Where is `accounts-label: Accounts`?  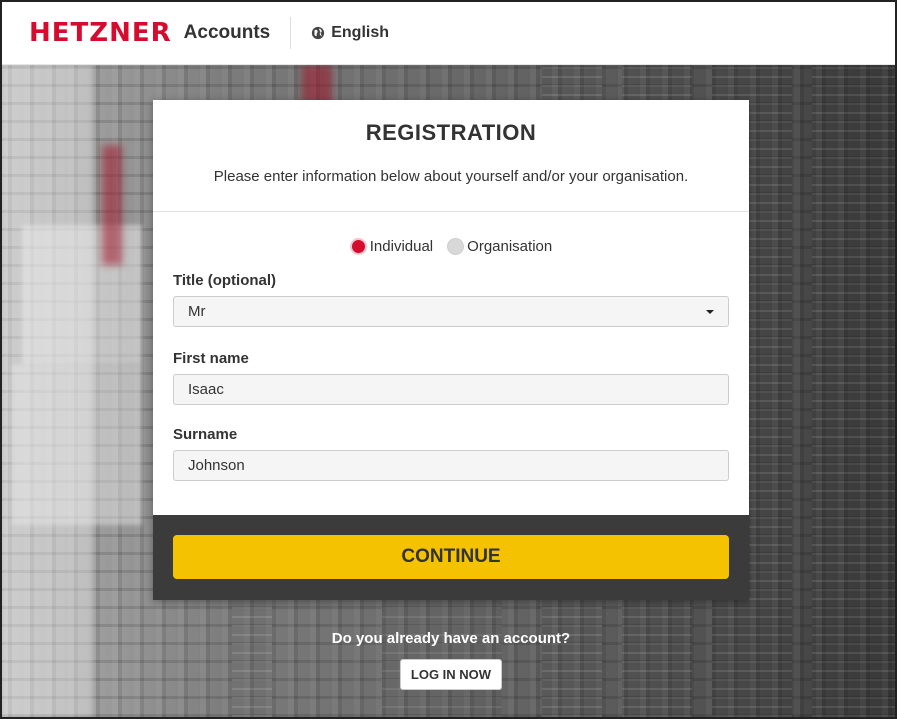
accounts-label: Accounts is located at coordinates (227, 32).